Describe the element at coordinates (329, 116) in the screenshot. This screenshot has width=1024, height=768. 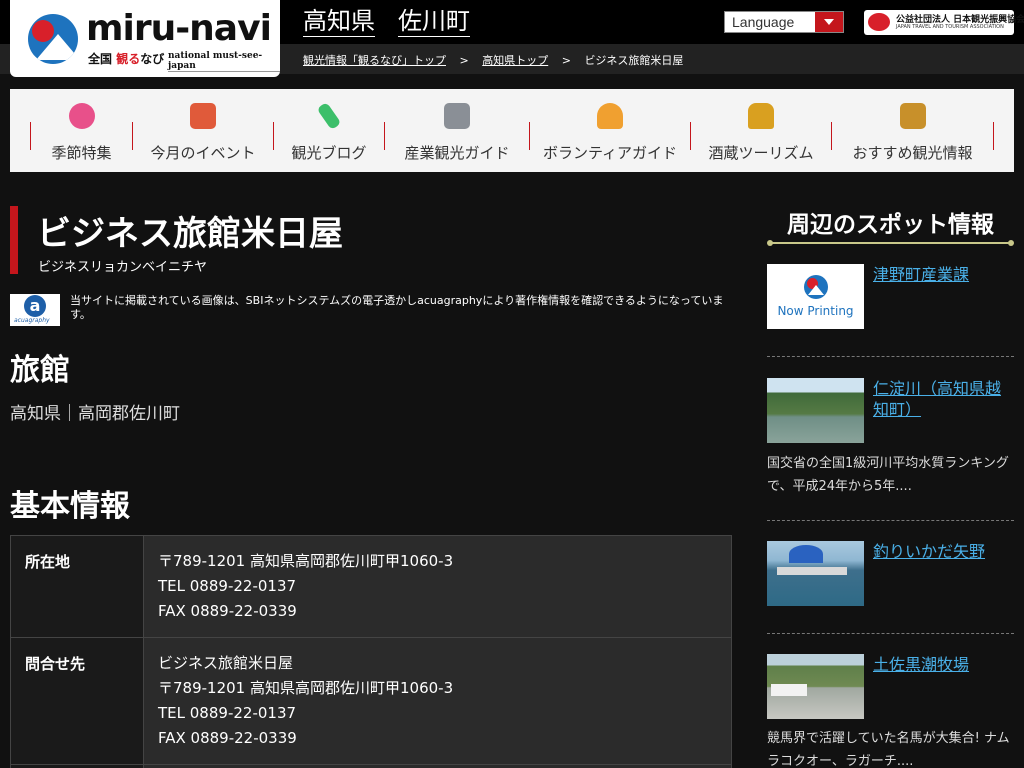
I see `pen-icon` at that location.